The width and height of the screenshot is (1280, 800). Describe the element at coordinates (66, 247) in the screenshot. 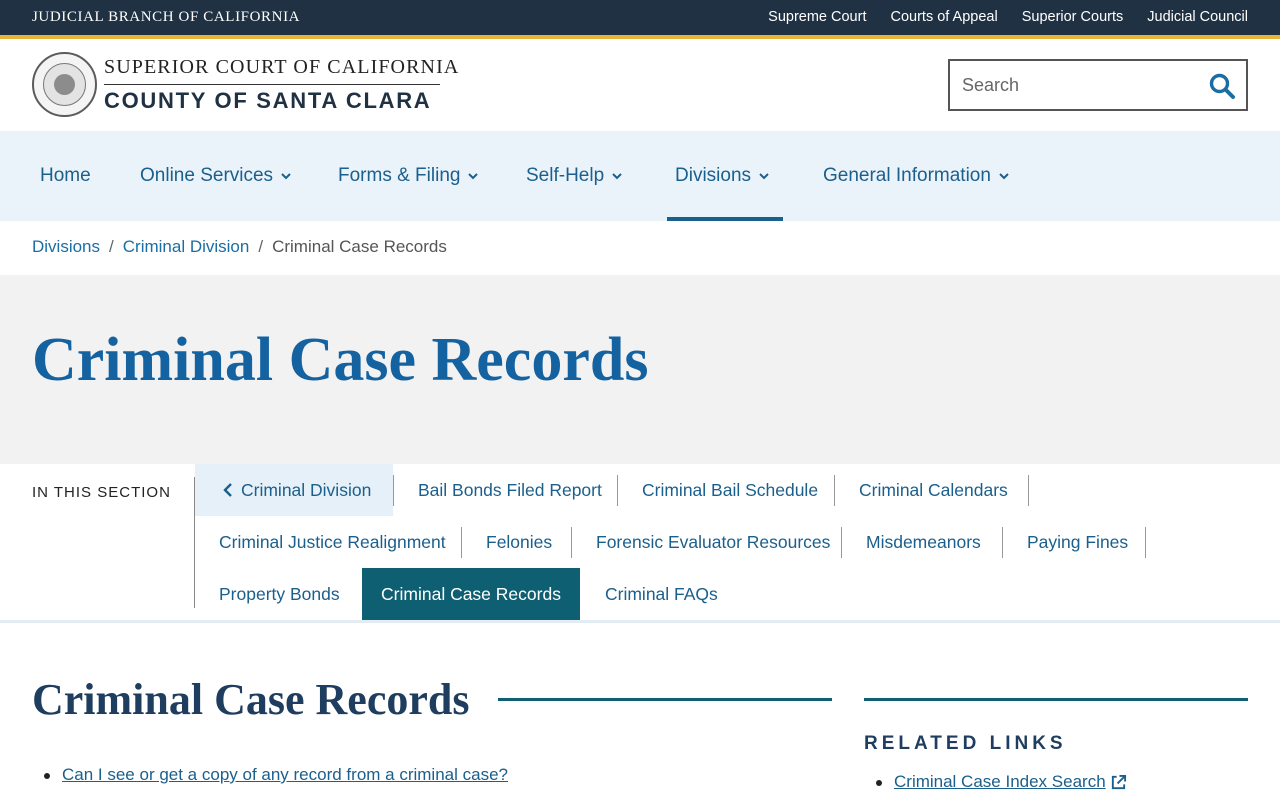

I see `breadcrumb-divisions: Divisions` at that location.